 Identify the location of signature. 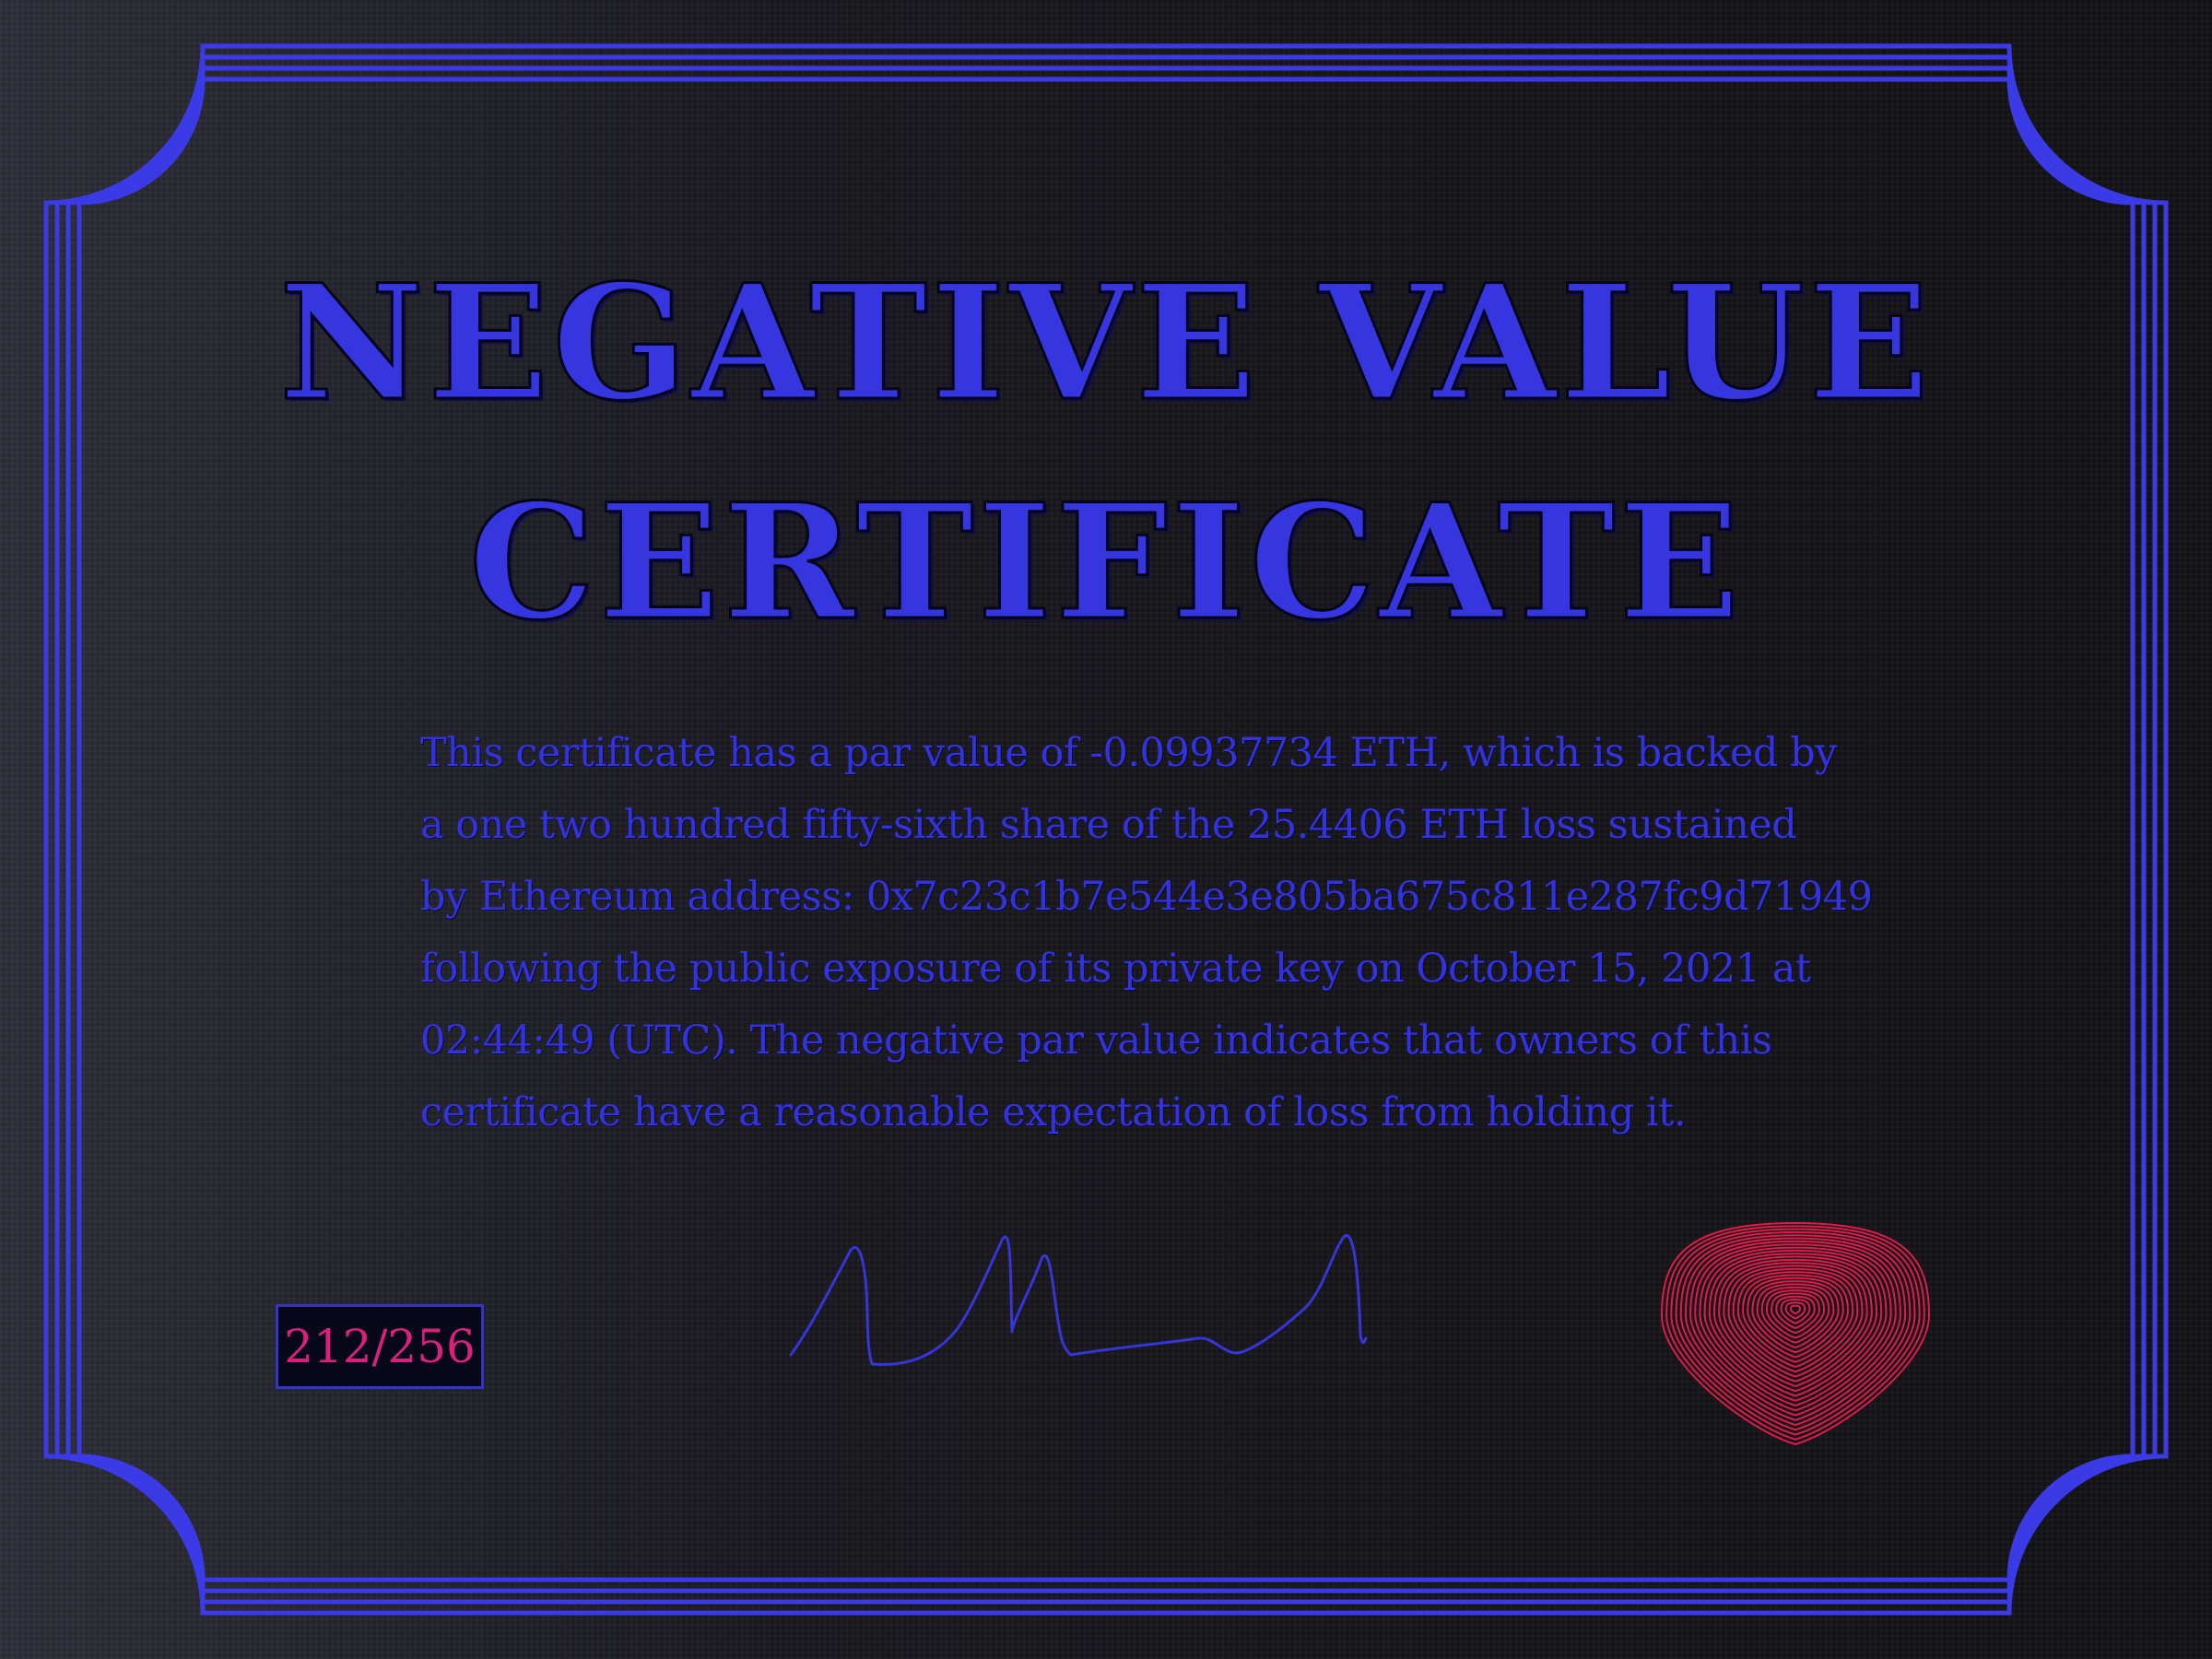
(1078, 1299).